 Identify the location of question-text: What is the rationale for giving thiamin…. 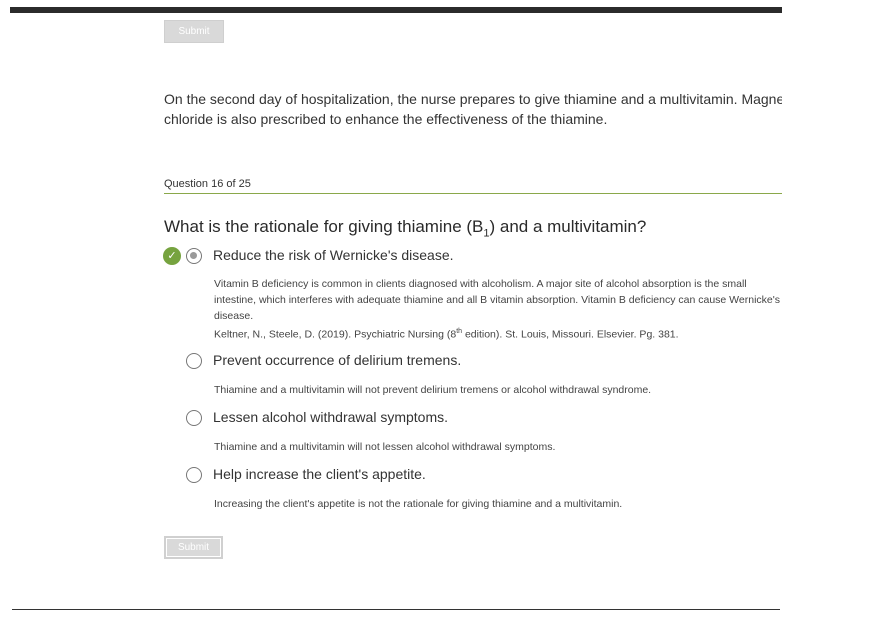
(405, 228).